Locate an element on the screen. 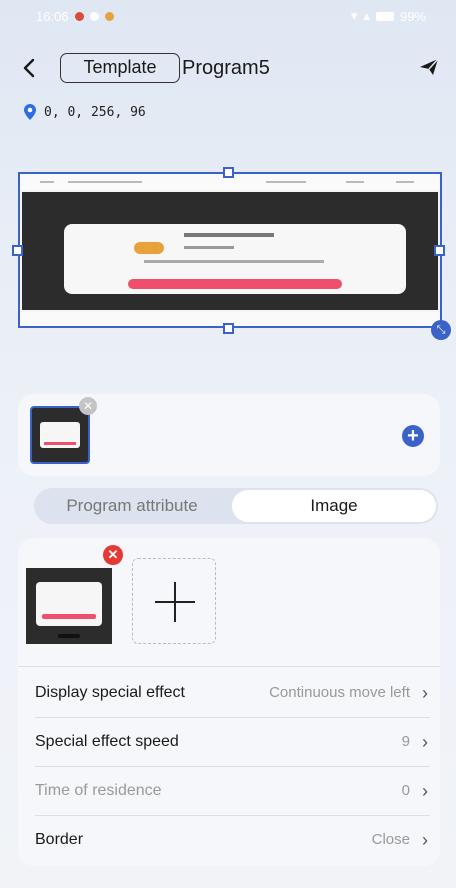 This screenshot has height=888, width=456. setting-label: Display special effect is located at coordinates (110, 692).